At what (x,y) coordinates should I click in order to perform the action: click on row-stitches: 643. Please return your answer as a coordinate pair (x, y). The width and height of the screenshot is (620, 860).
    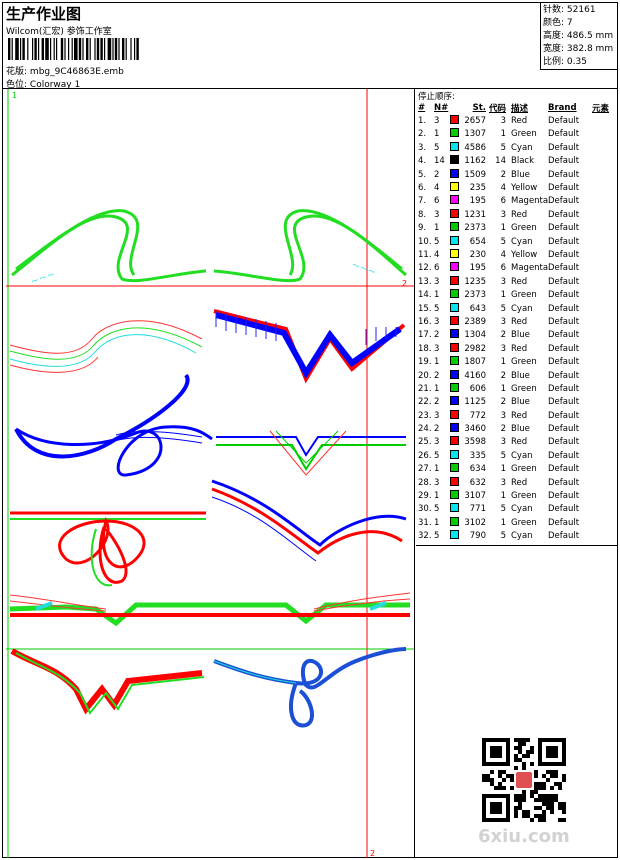
    Looking at the image, I should click on (477, 308).